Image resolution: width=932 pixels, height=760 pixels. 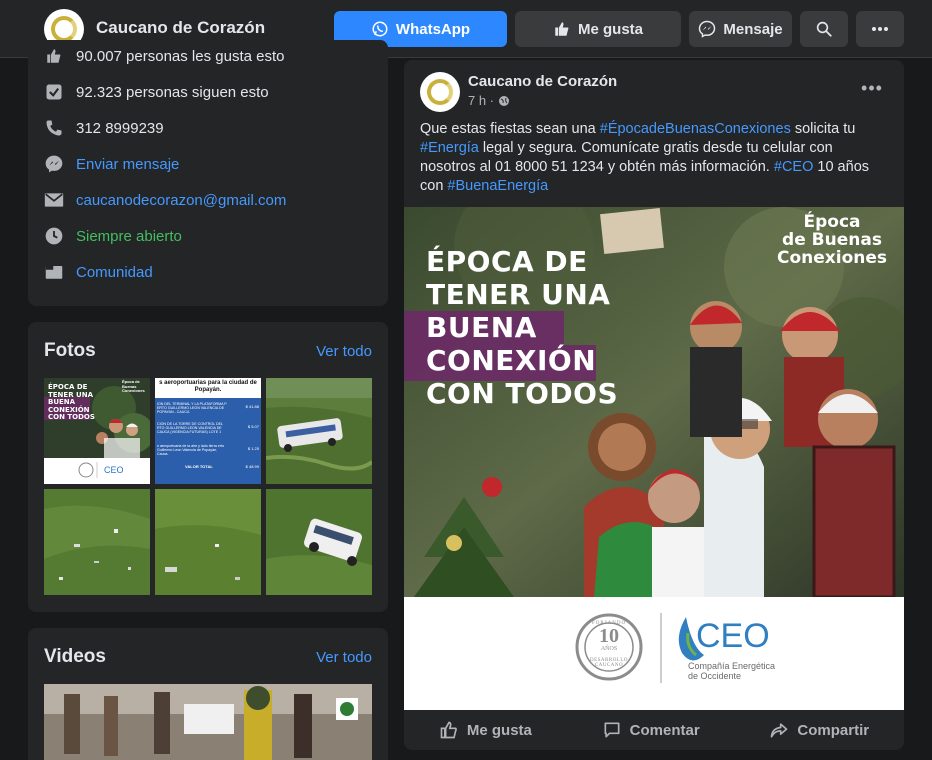 I want to click on opening-hours: Siempre abierto, so click(x=129, y=236).